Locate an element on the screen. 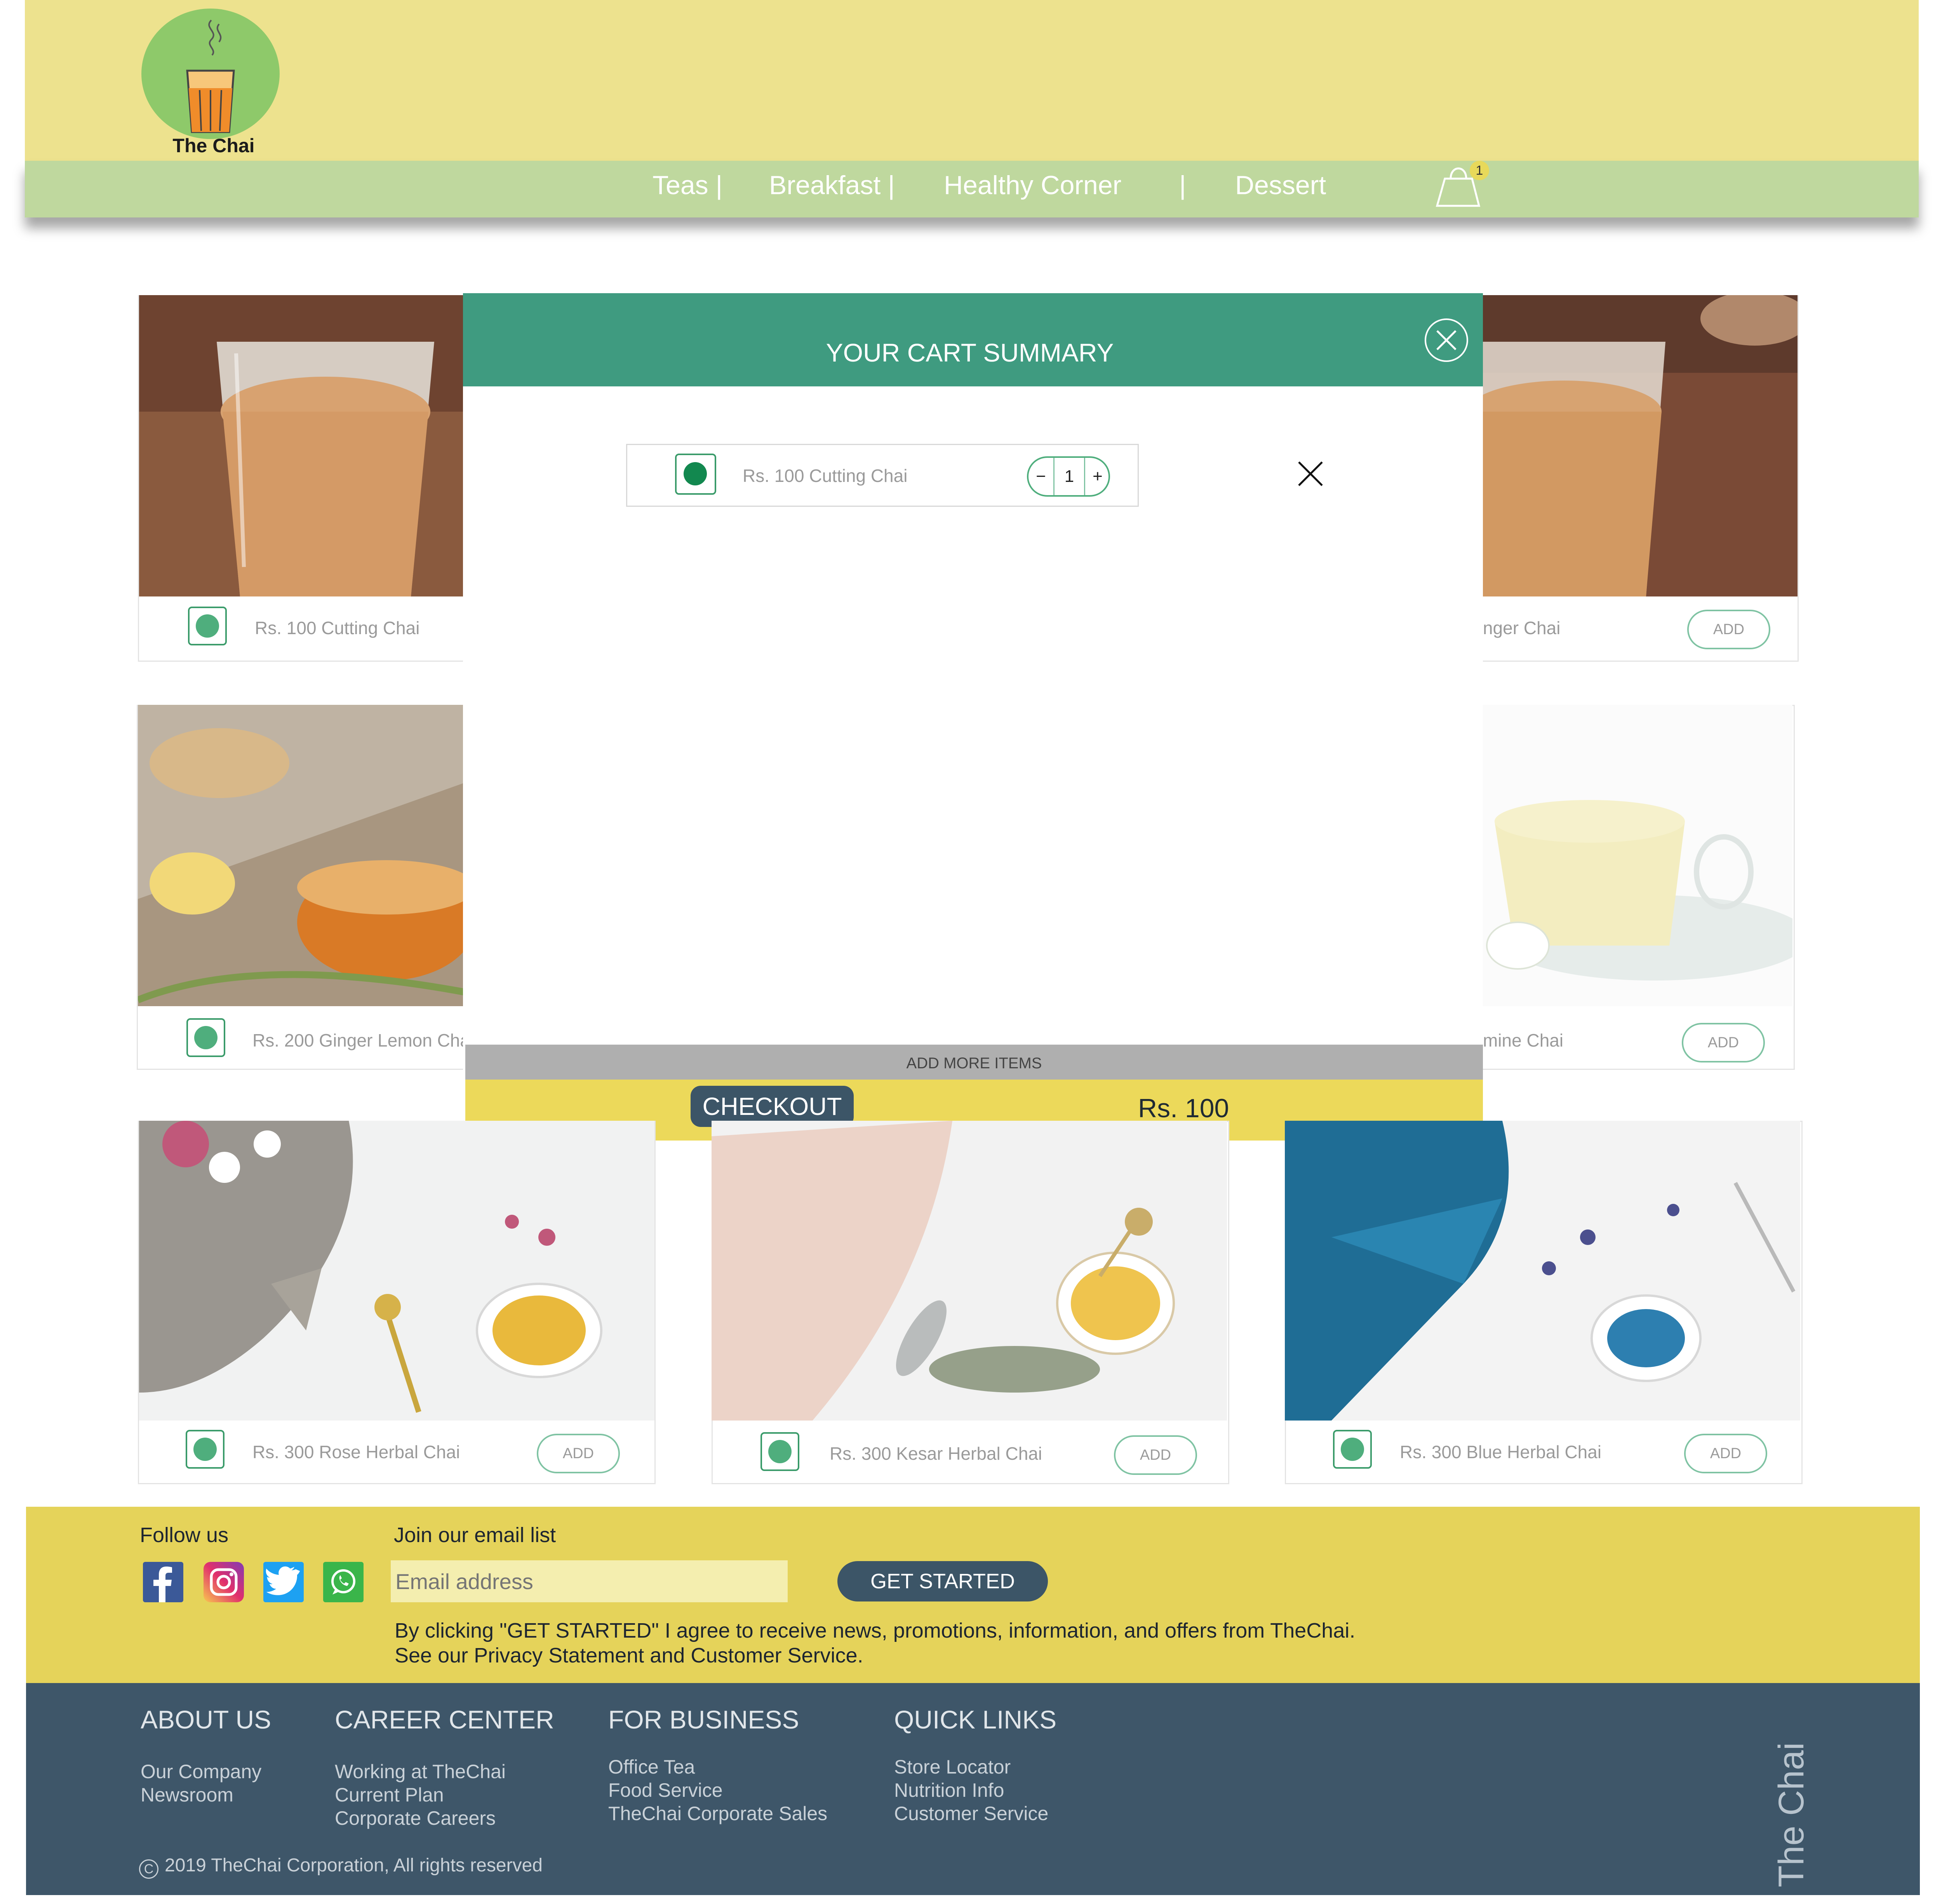 This screenshot has width=1942, height=1904. product-photo-ginger-chai is located at coordinates (1640, 445).